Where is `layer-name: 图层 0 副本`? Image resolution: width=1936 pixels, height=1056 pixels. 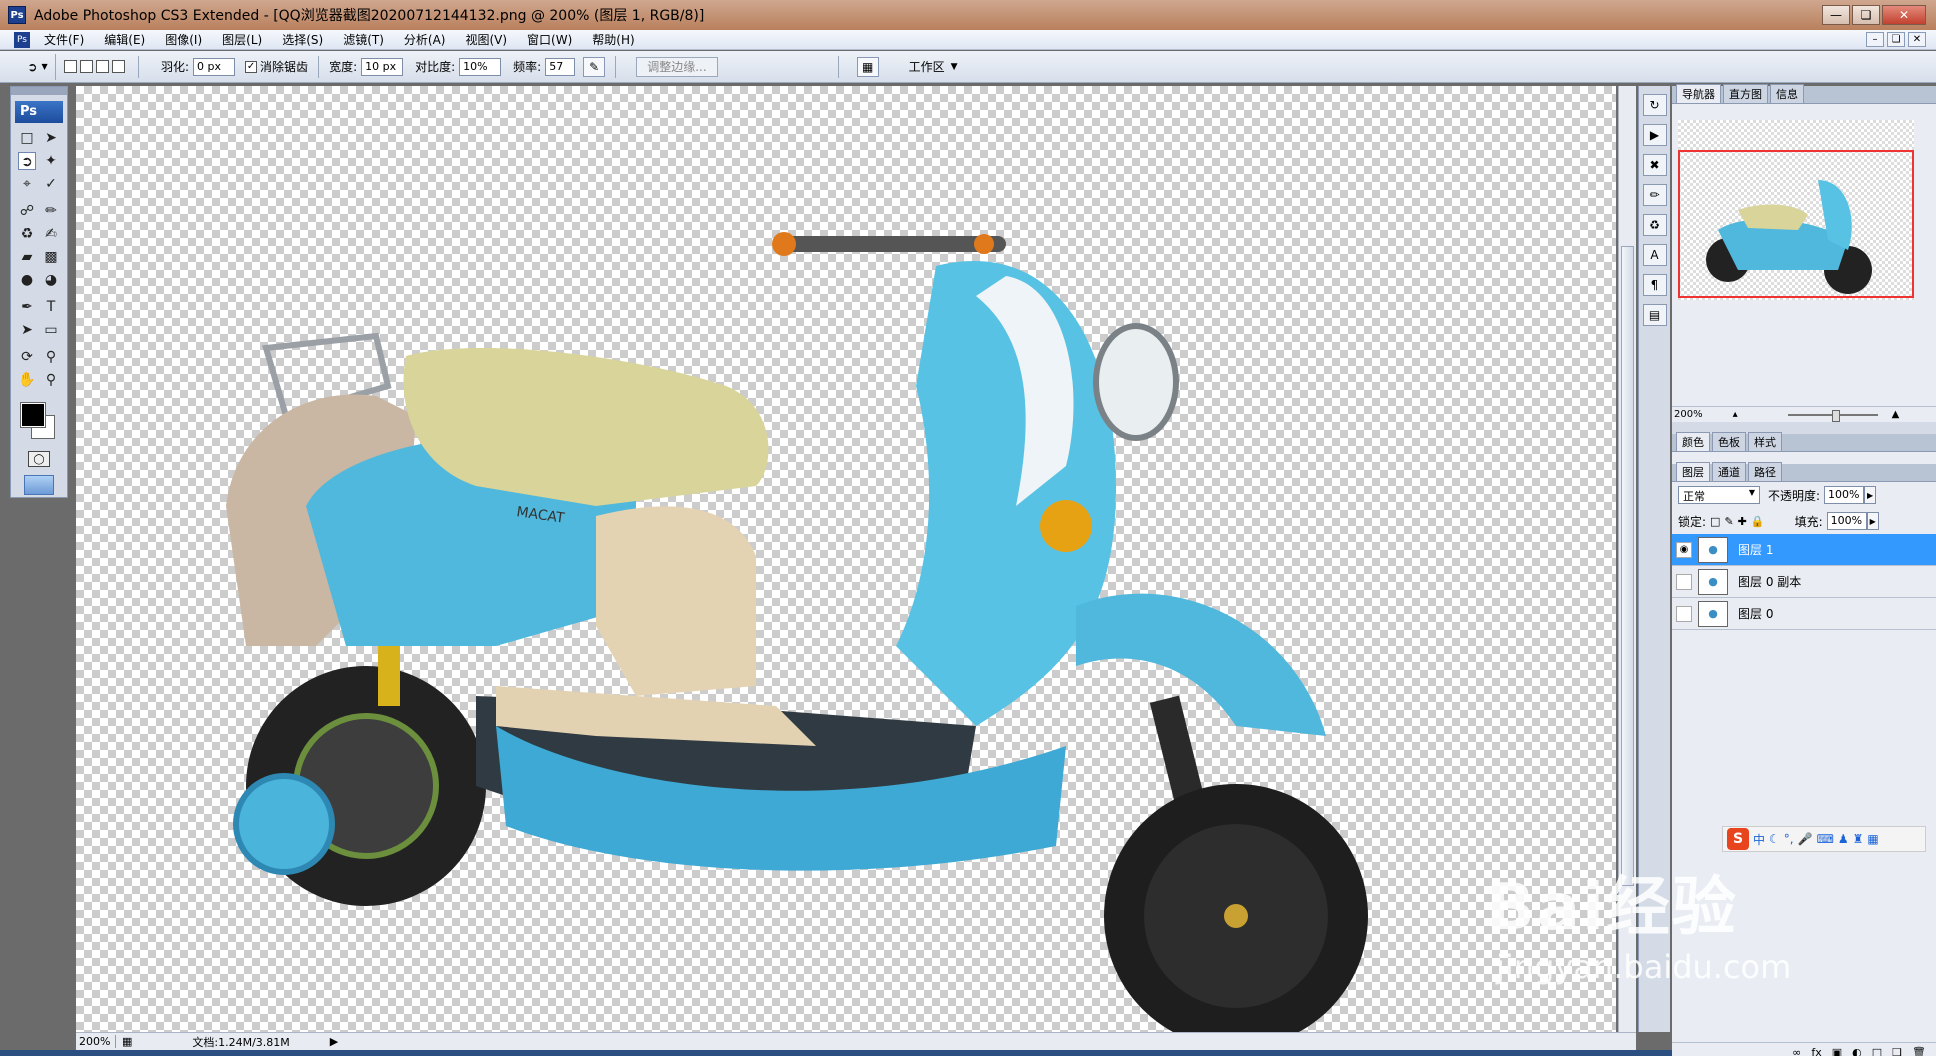 layer-name: 图层 0 副本 is located at coordinates (1769, 581).